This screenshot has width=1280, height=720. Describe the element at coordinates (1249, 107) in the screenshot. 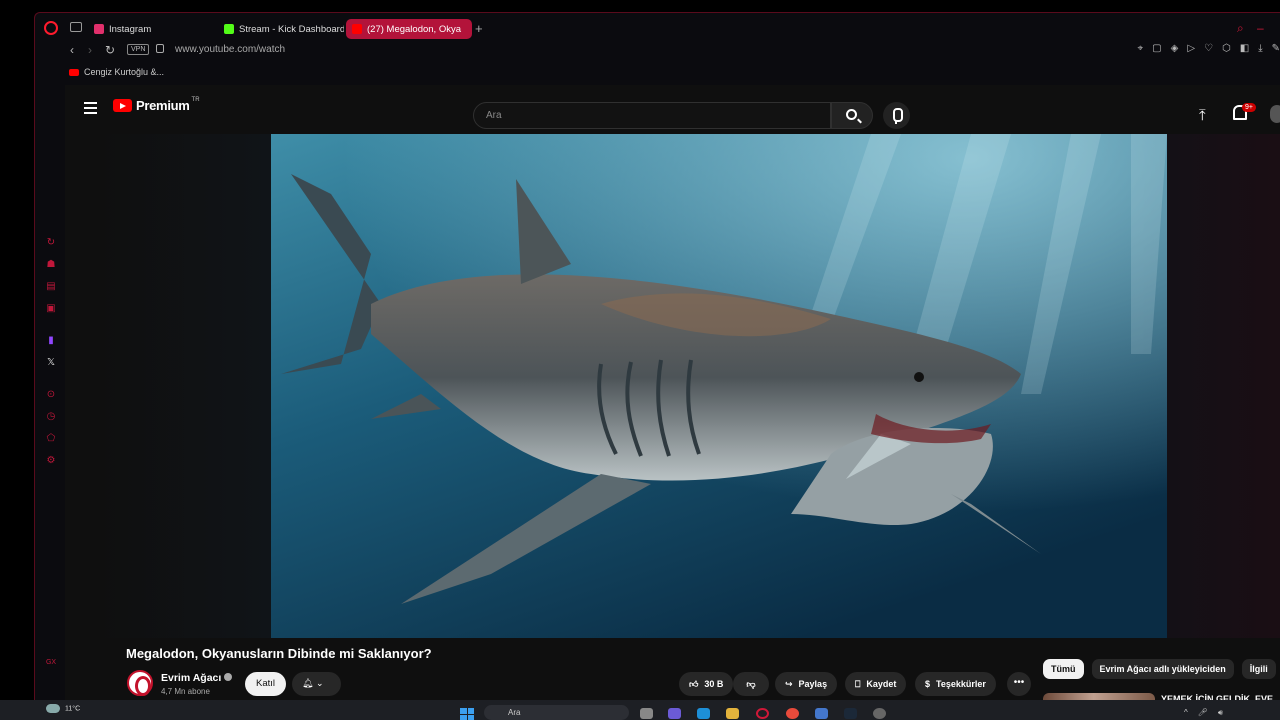

I see `notification-badge: 9+` at that location.